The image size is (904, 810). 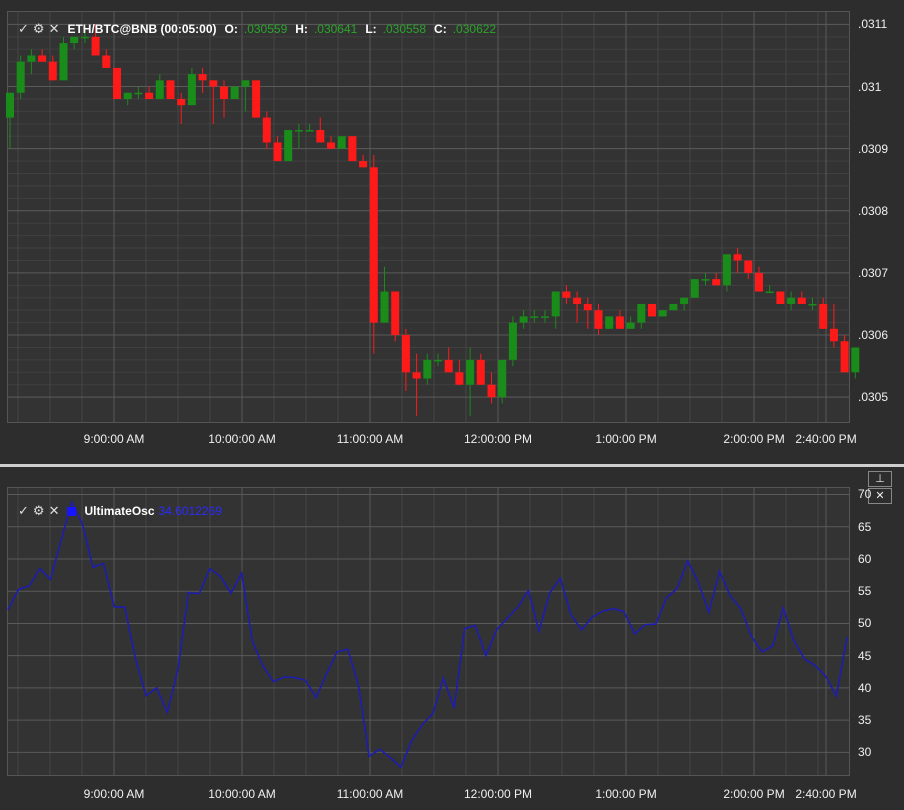 What do you see at coordinates (873, 335) in the screenshot?
I see `price-y-tick: .0306` at bounding box center [873, 335].